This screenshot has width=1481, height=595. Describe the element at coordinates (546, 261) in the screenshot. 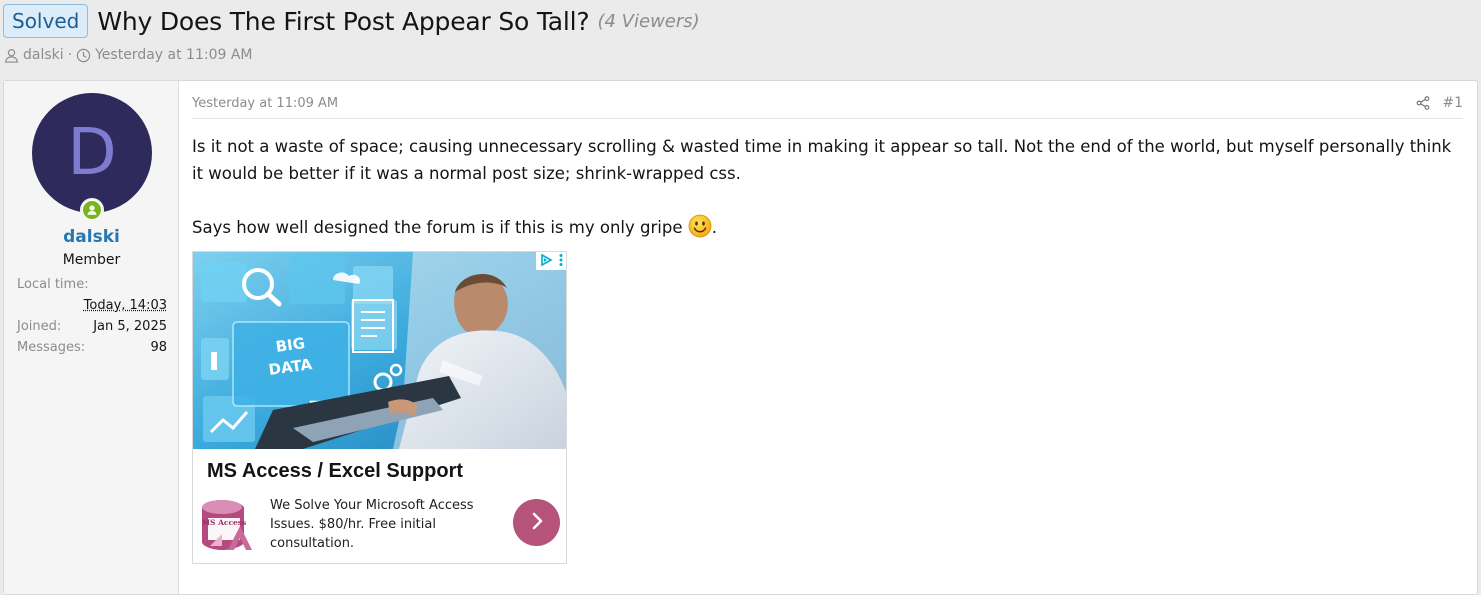

I see `ad-choices-icon` at that location.